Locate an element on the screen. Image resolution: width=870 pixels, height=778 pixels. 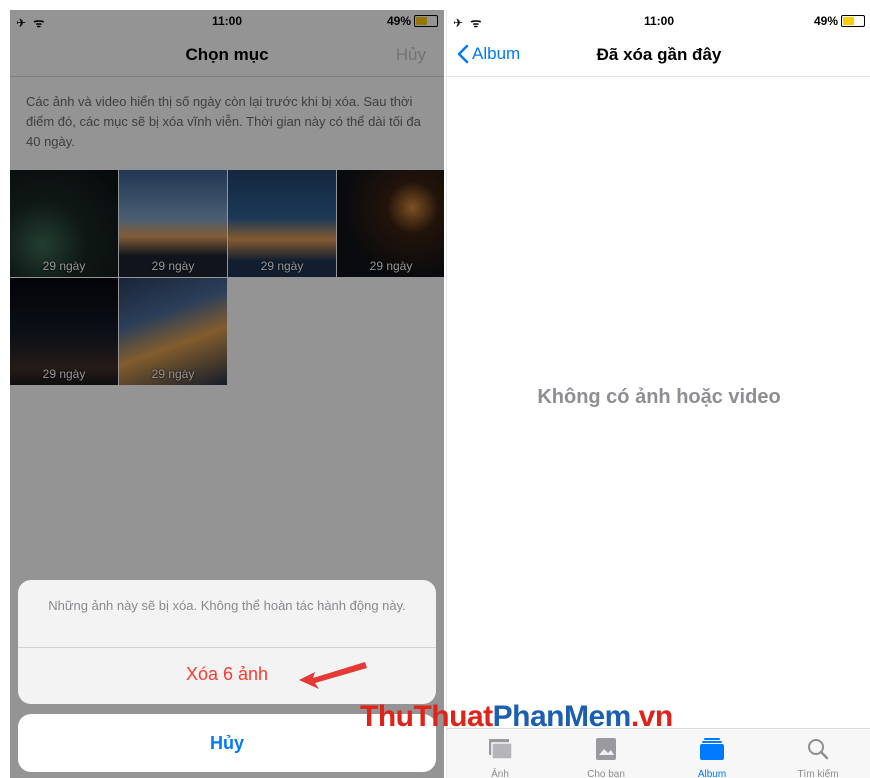
status-time: 11:00 is located at coordinates (659, 21).